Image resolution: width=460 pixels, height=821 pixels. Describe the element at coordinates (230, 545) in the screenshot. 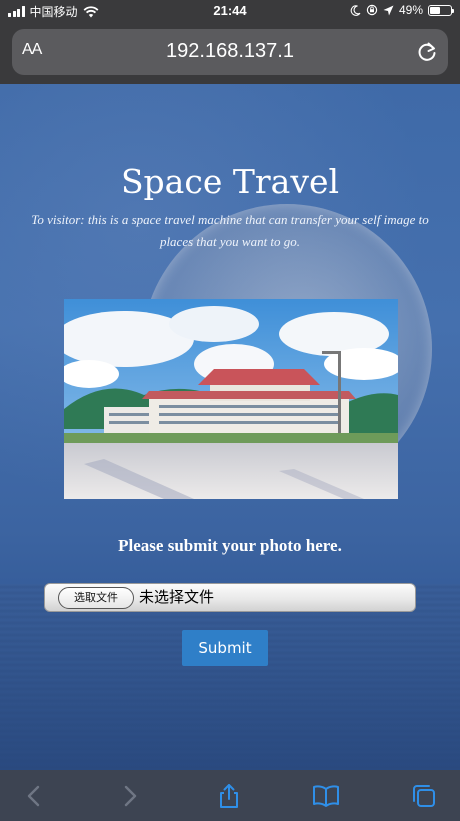

I see `submit-prompt: Please submit your photo here.` at that location.